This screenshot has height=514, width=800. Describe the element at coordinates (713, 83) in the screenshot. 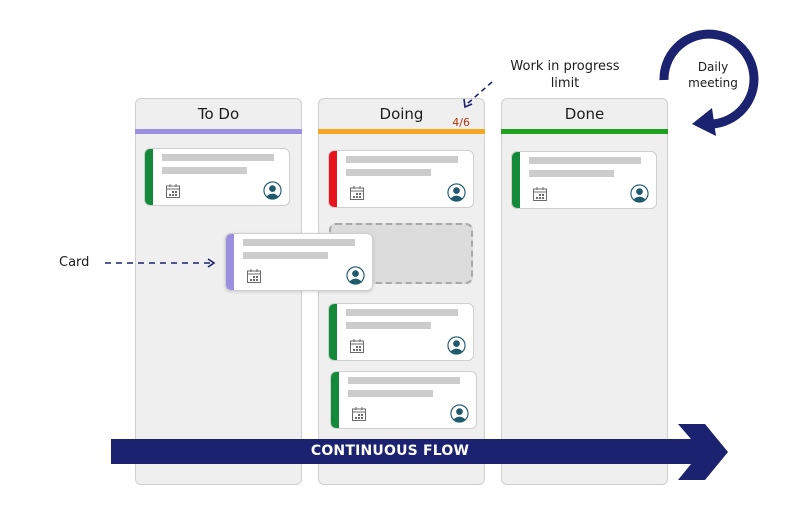

I see `daily-meeting-line: meeting` at that location.